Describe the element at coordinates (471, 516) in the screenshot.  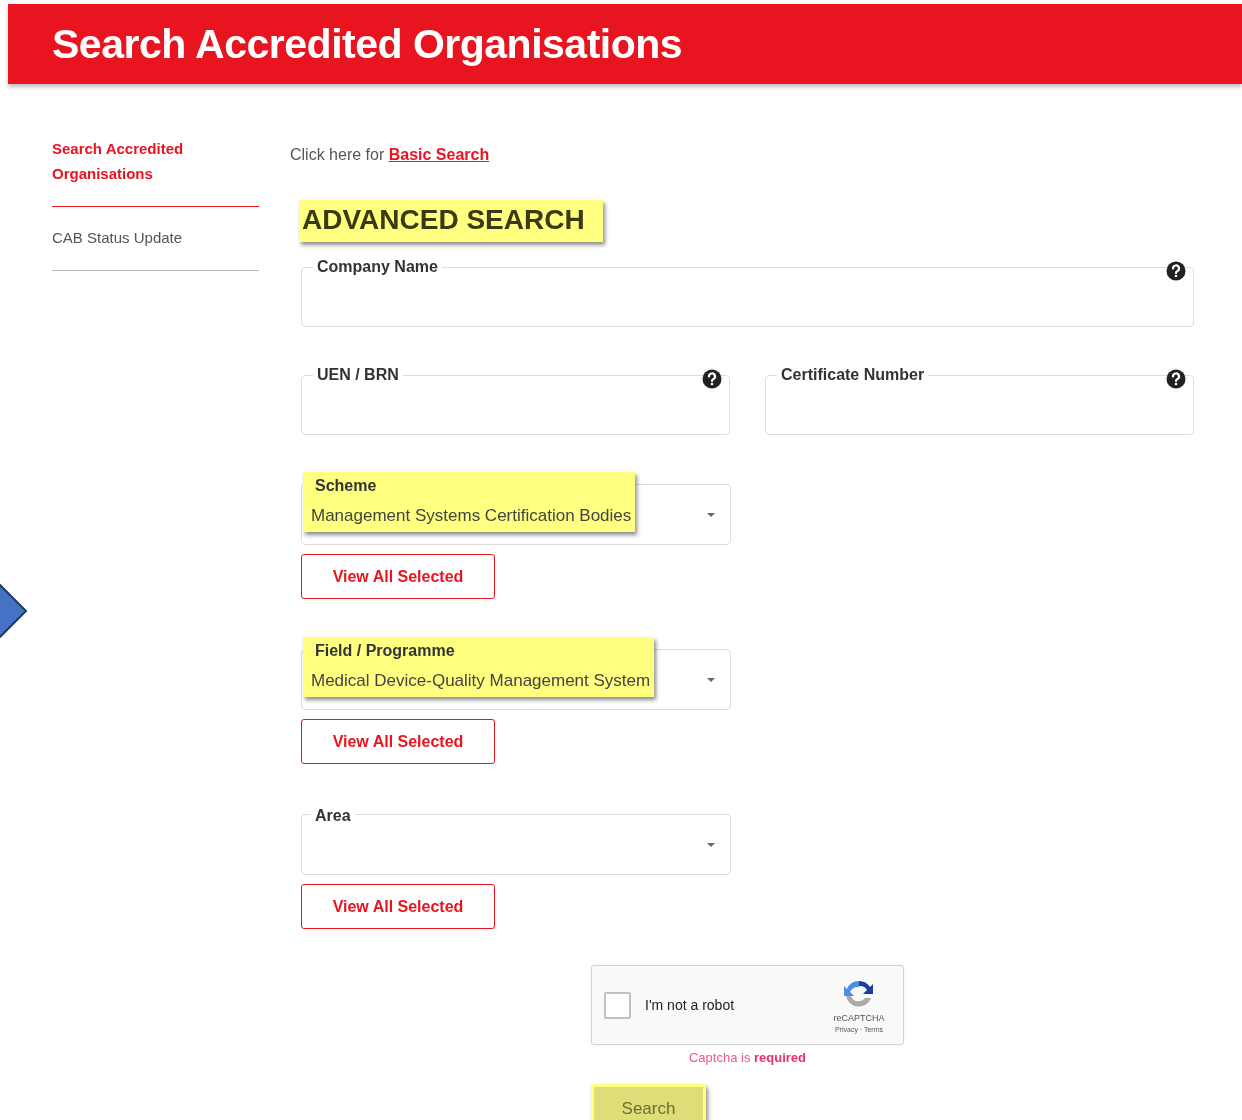
I see `selected-value: Management Systems Certification Bodies` at that location.